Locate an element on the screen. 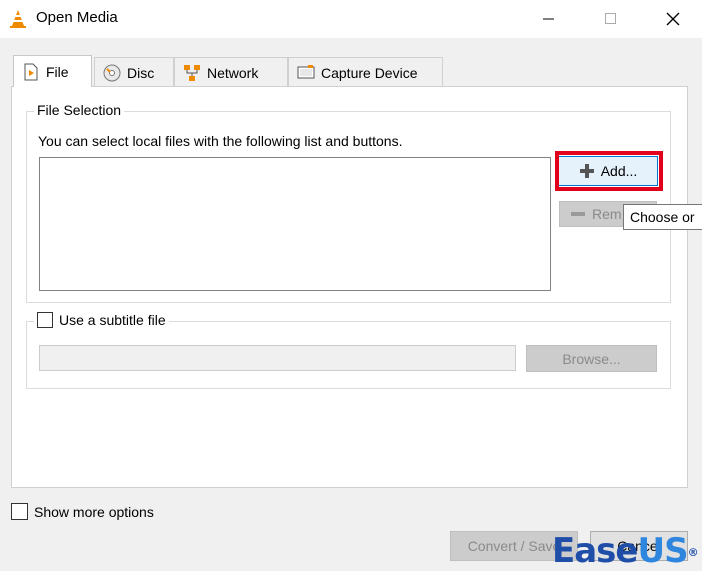 This screenshot has height=571, width=702. subtitle-checkbox-label: Use a subtitle file is located at coordinates (112, 320).